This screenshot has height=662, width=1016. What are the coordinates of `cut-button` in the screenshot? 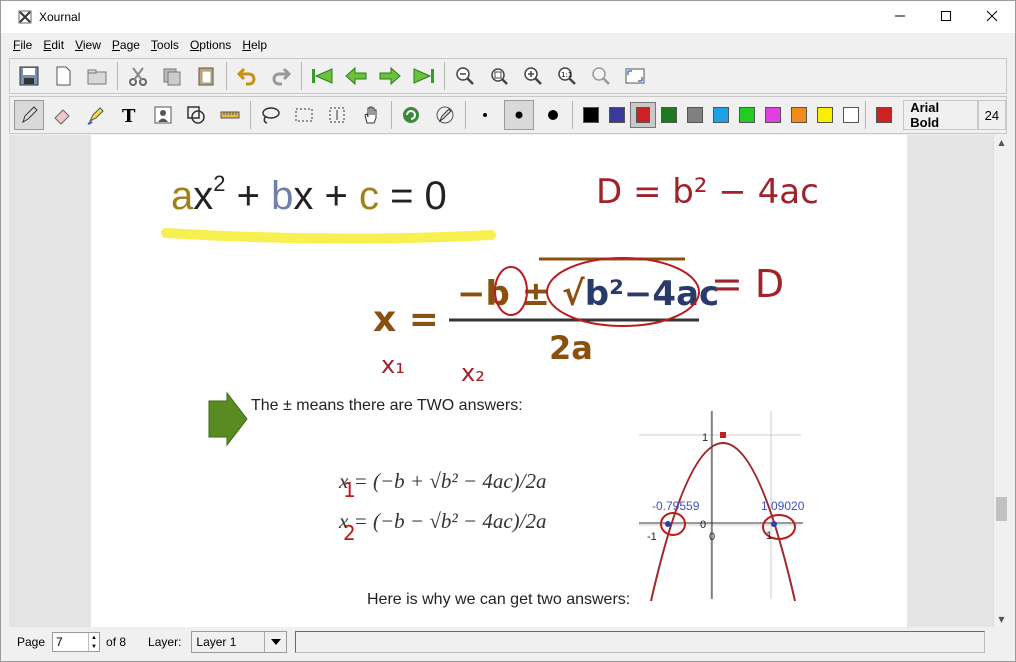 It's located at (138, 76).